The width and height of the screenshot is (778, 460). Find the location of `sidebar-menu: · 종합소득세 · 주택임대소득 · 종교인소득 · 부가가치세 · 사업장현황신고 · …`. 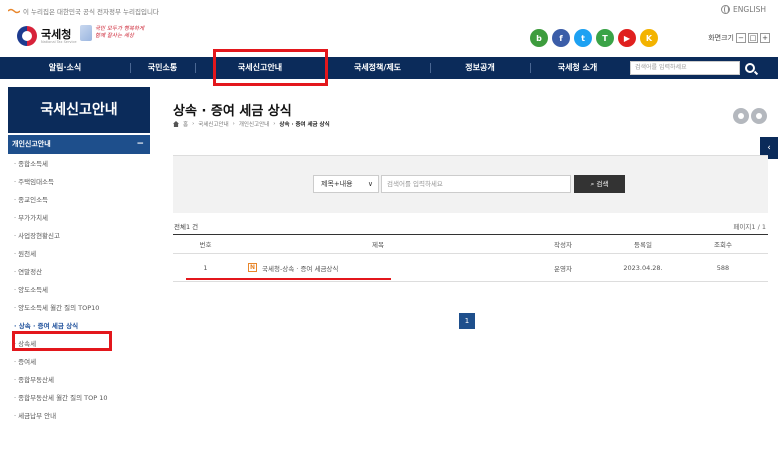

sidebar-menu: · 종합소득세 · 주택임대소득 · 종교인소득 · 부가가치세 · 사업장현황신고 · … is located at coordinates (82, 295).